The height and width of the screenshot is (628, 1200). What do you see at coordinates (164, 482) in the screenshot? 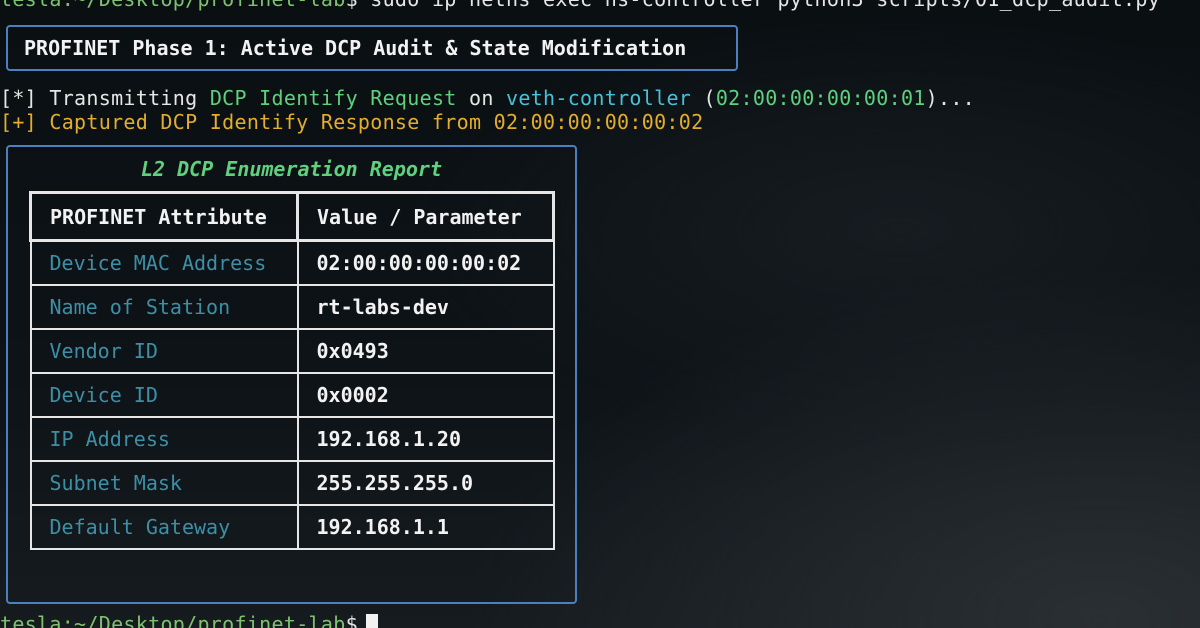
I see `attribute-cell: Subnet Mask` at bounding box center [164, 482].